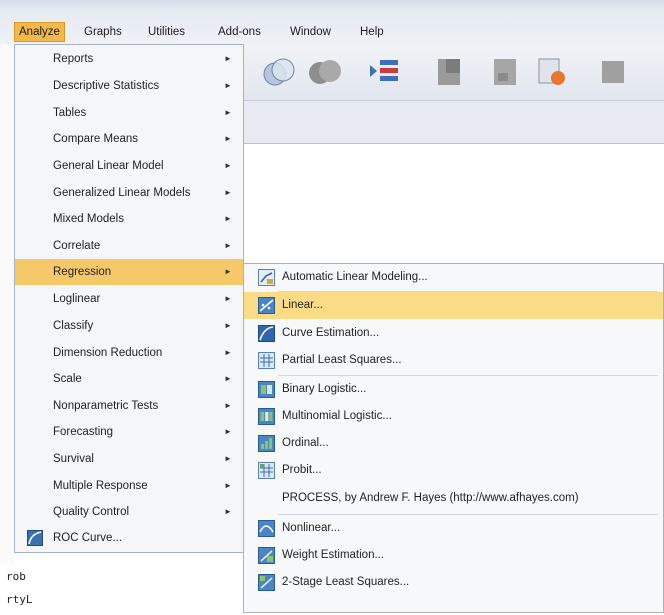  I want to click on menu-item-generalized-linear-models: Generalized Linear Models ►, so click(129, 193).